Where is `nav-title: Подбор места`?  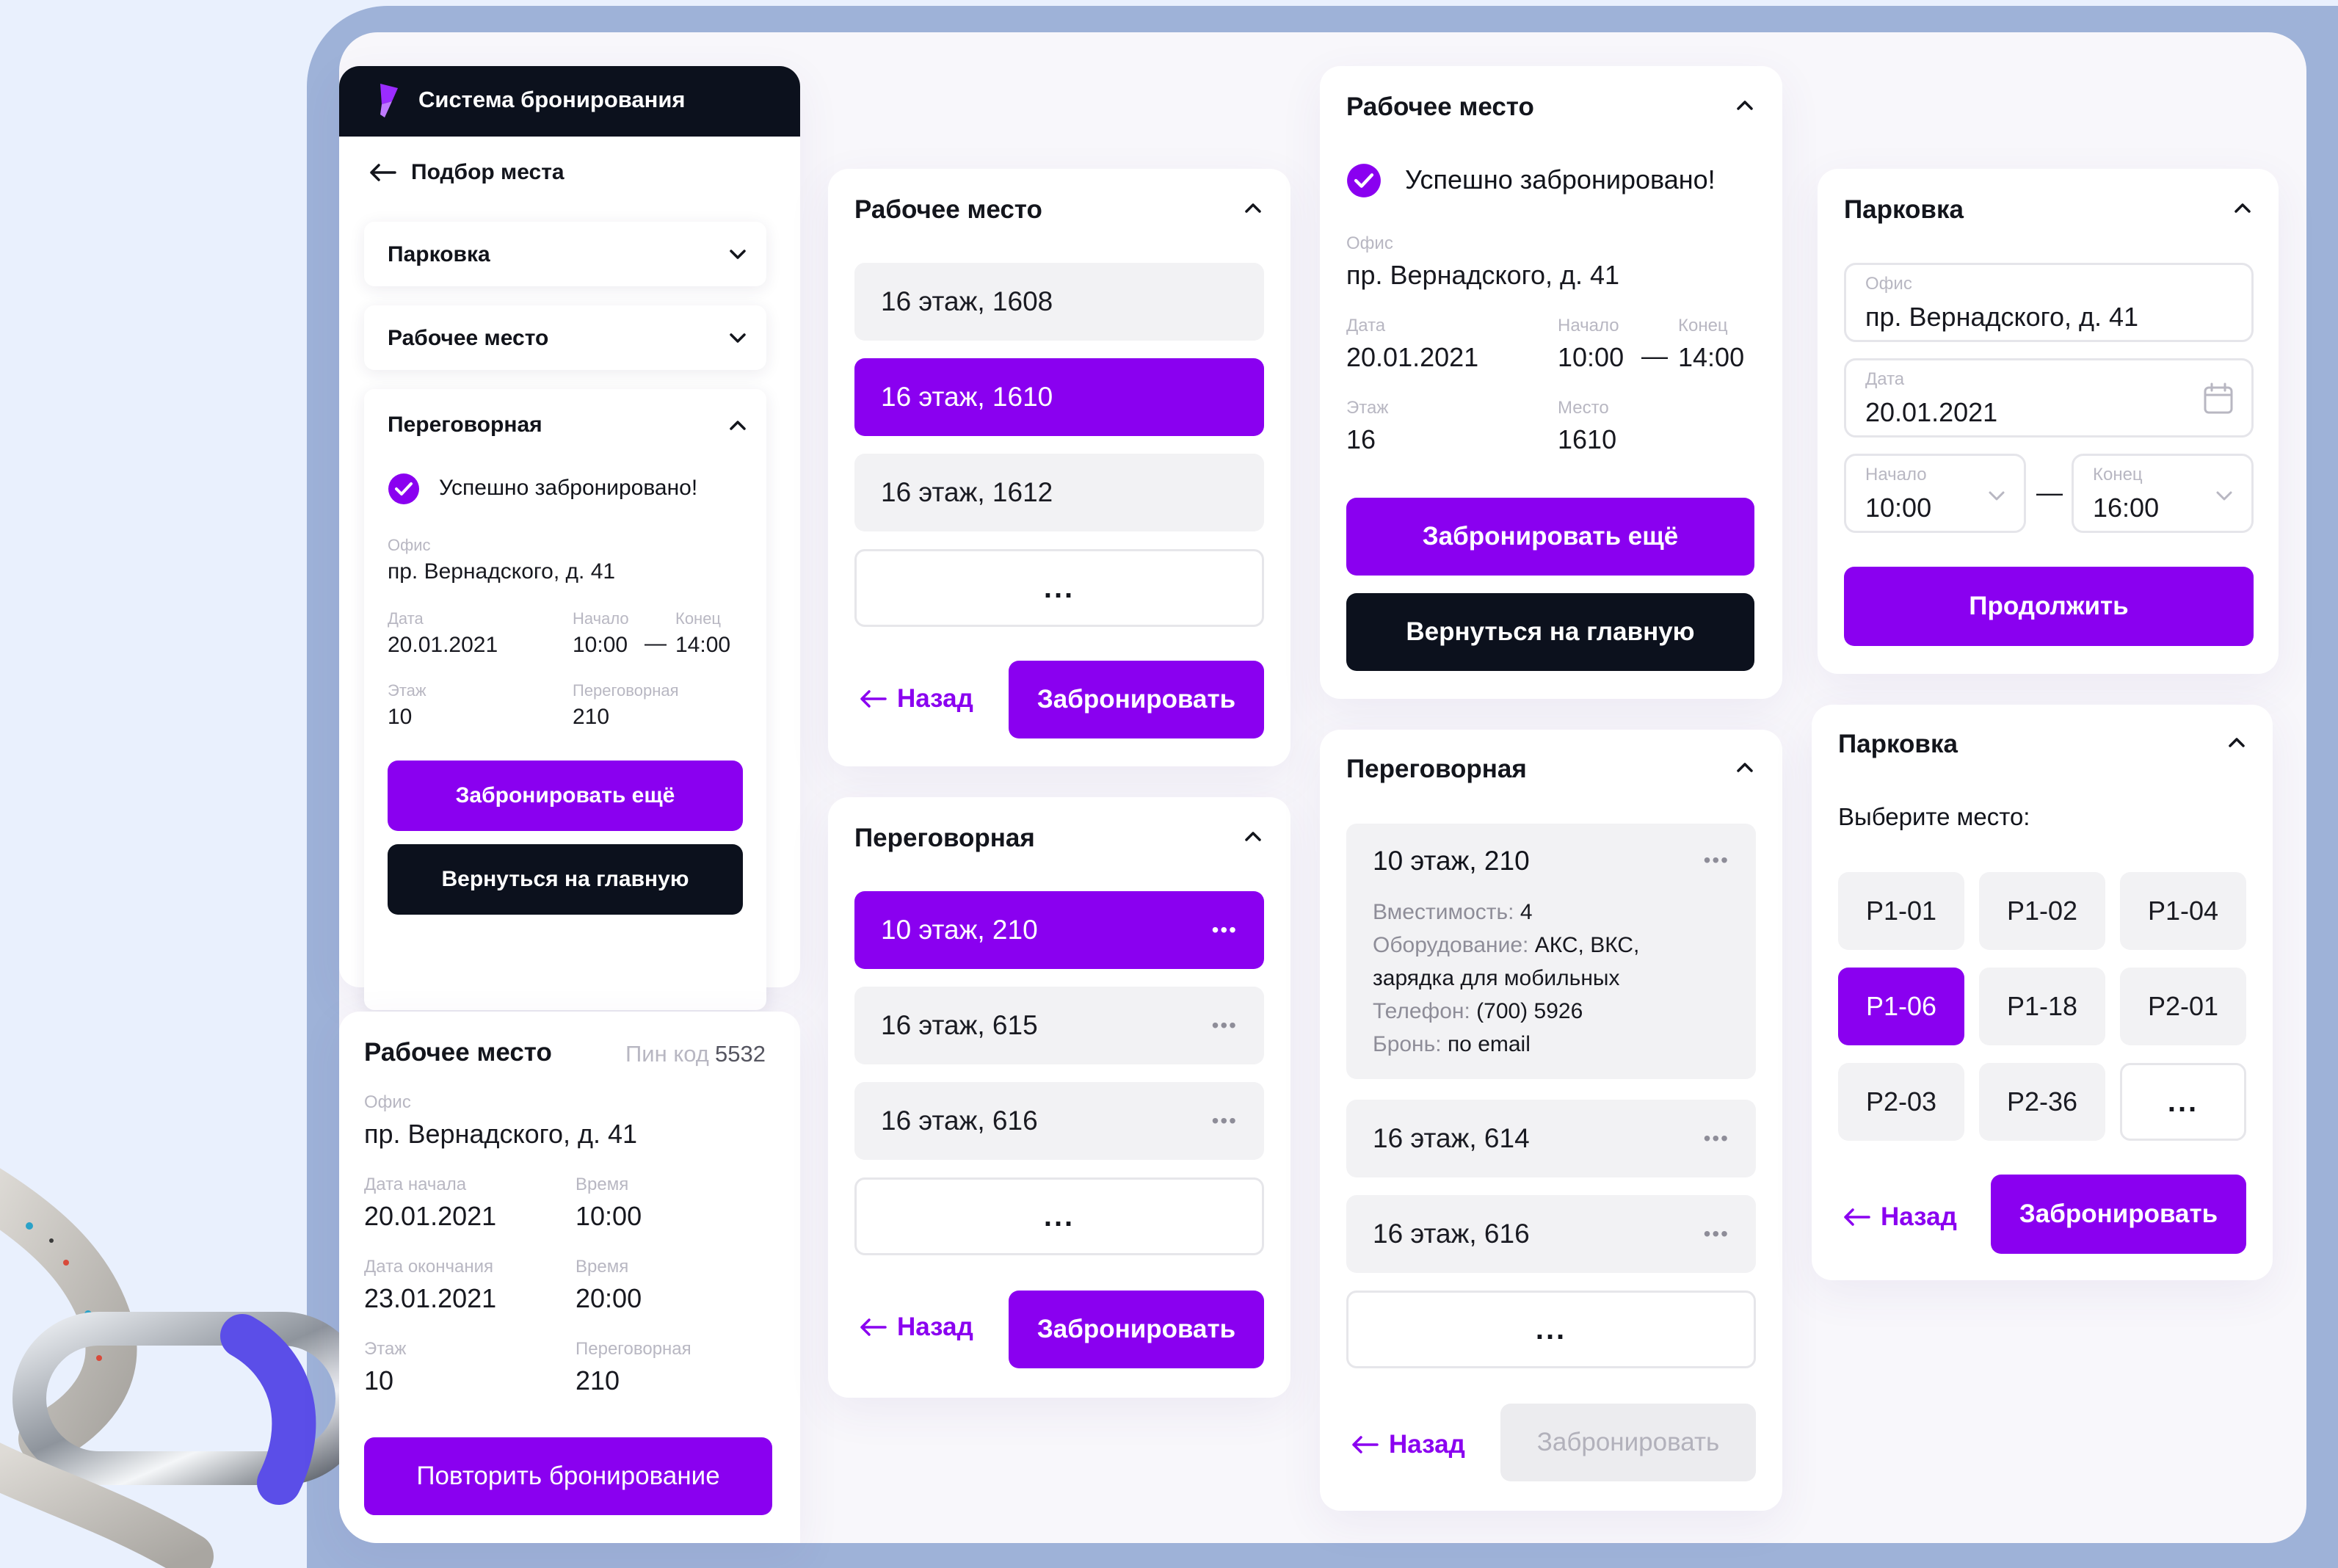
nav-title: Подбор места is located at coordinates (487, 172).